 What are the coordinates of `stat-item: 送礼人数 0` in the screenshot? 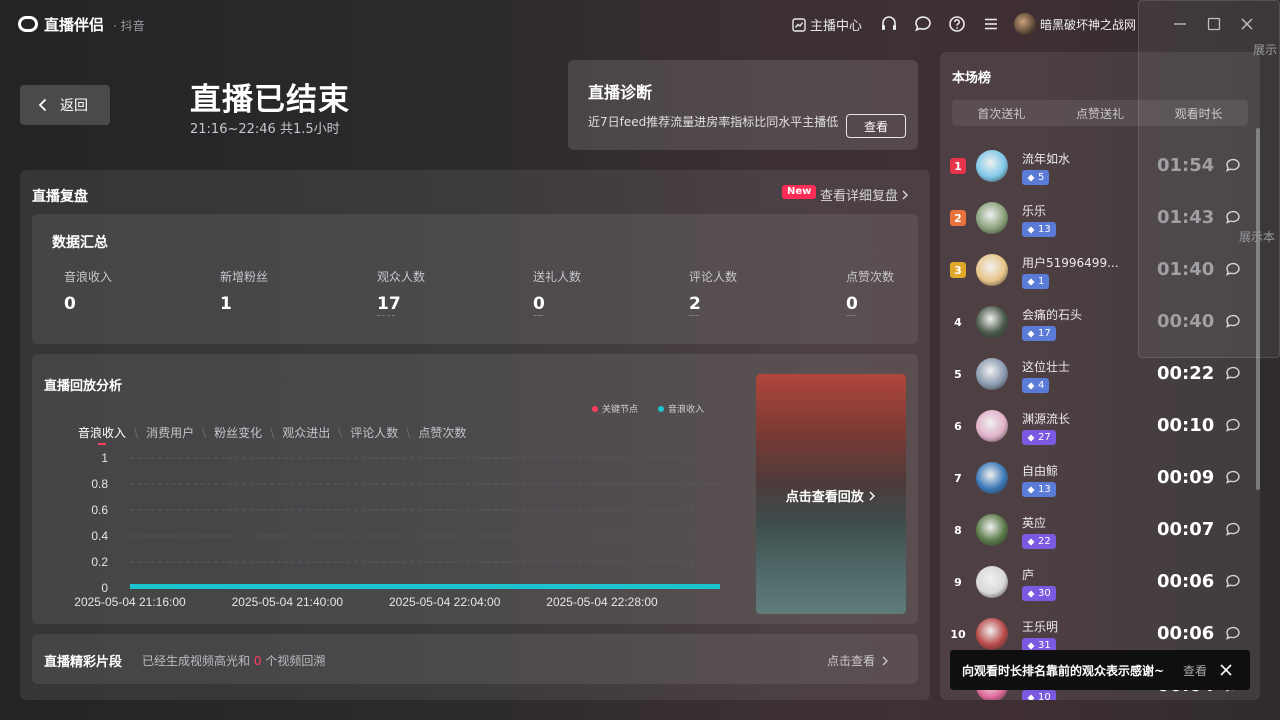 It's located at (603, 292).